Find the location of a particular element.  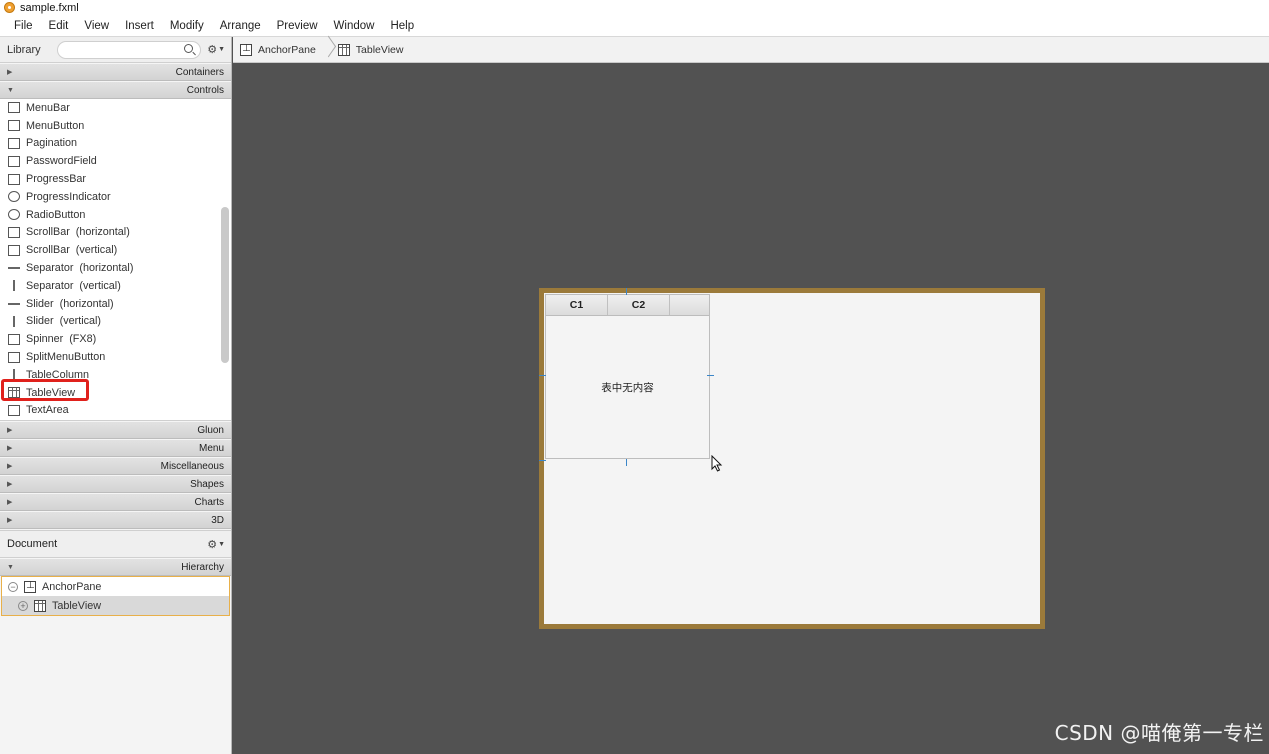

tree-item-tableview: + TableView is located at coordinates (115, 605).